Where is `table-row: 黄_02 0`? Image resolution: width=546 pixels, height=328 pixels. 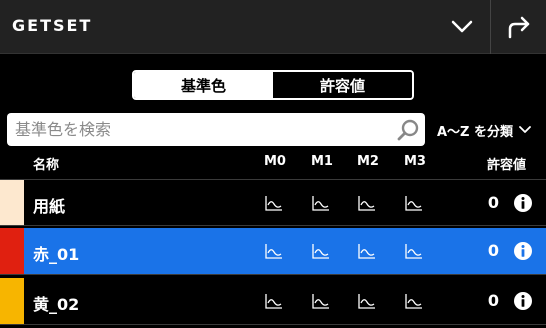
table-row: 黄_02 0 is located at coordinates (273, 301).